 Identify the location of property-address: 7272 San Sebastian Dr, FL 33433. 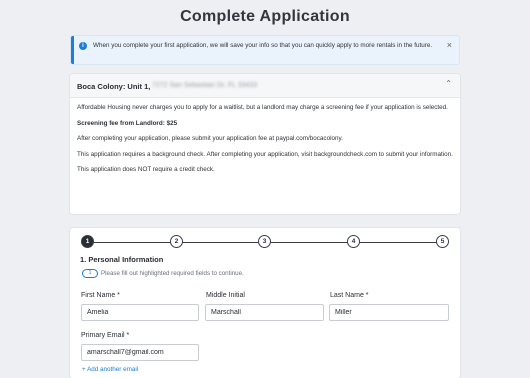
(205, 85).